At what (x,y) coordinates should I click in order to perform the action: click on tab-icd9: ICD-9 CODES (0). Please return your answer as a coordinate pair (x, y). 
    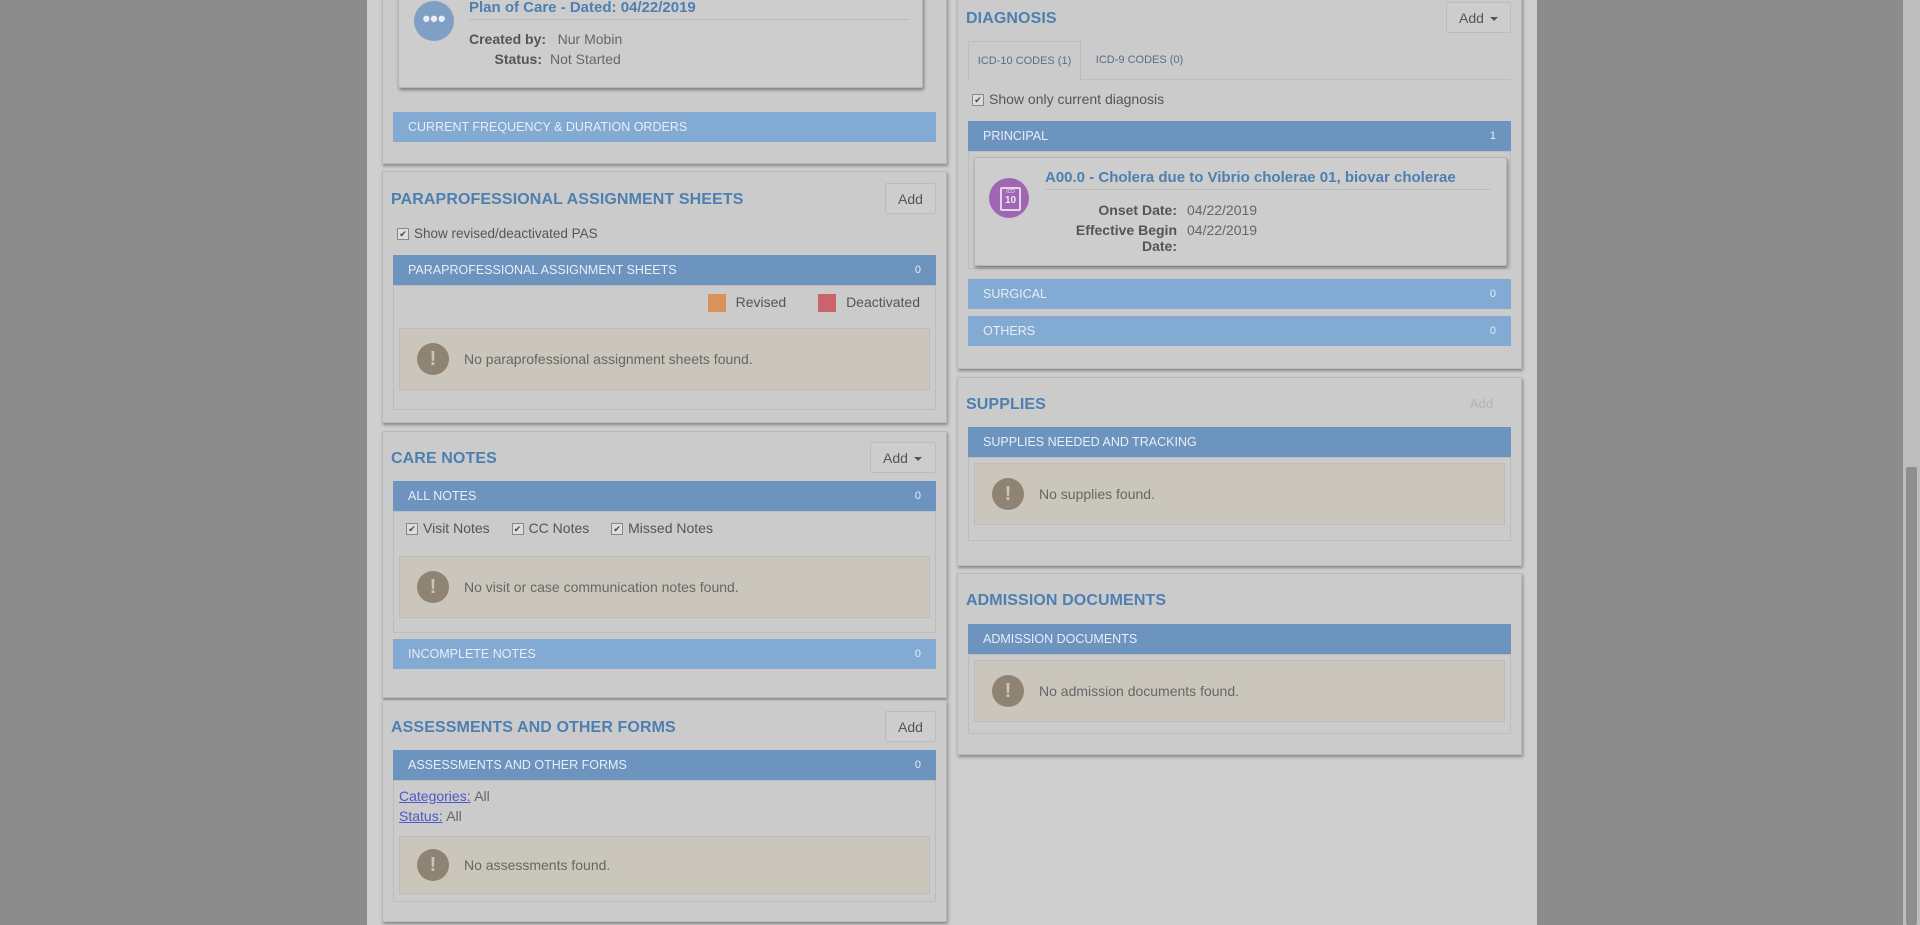
    Looking at the image, I should click on (1139, 60).